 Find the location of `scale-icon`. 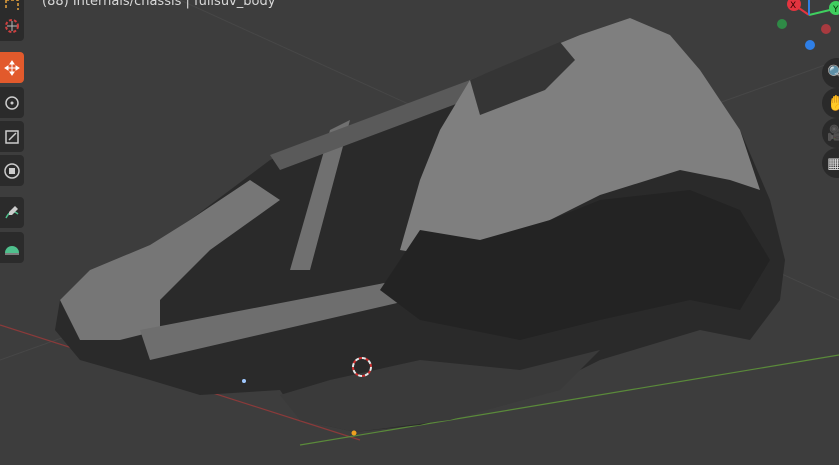

scale-icon is located at coordinates (12, 136).